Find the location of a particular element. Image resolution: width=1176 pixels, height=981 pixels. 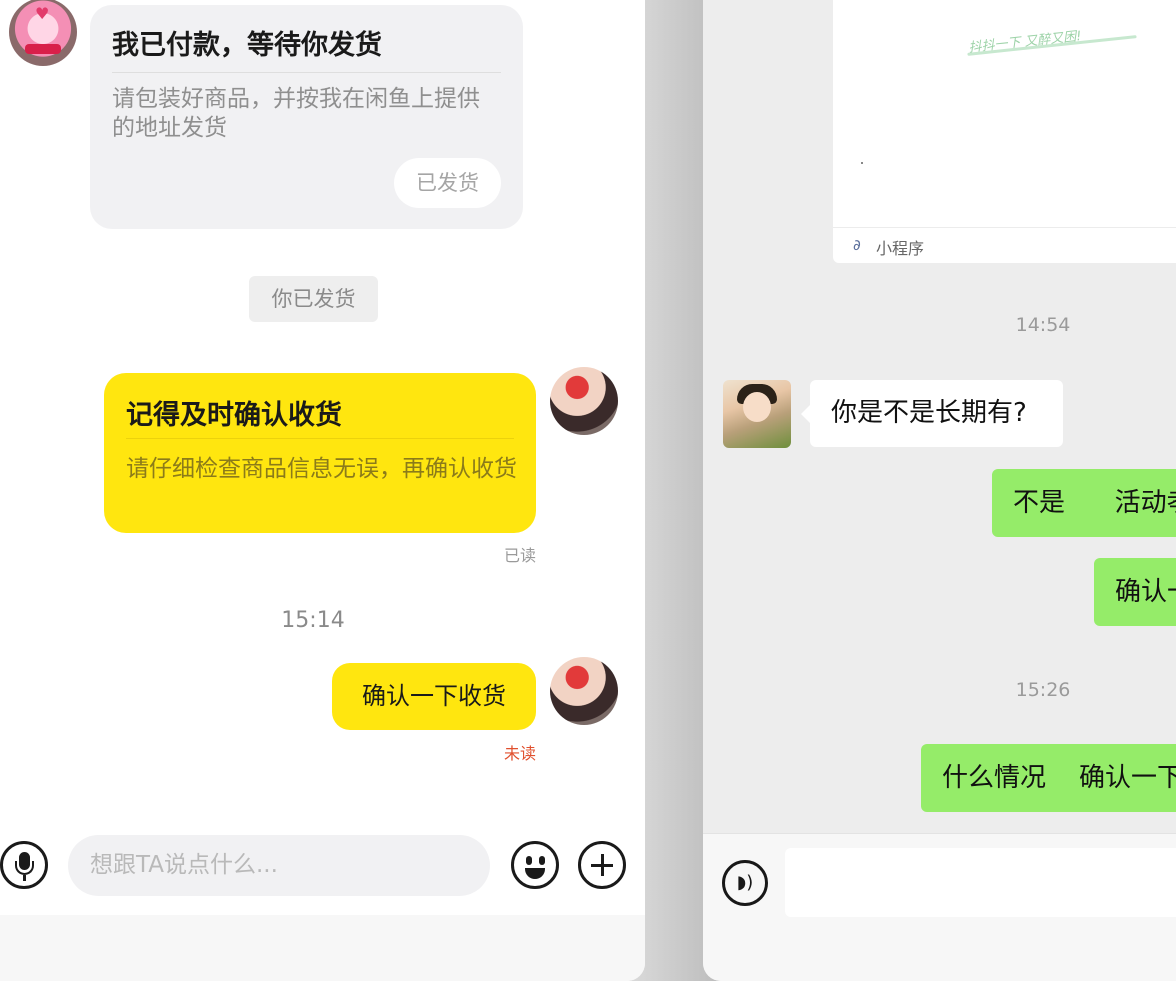

message-timestamp: 15:26 is located at coordinates (1043, 690).